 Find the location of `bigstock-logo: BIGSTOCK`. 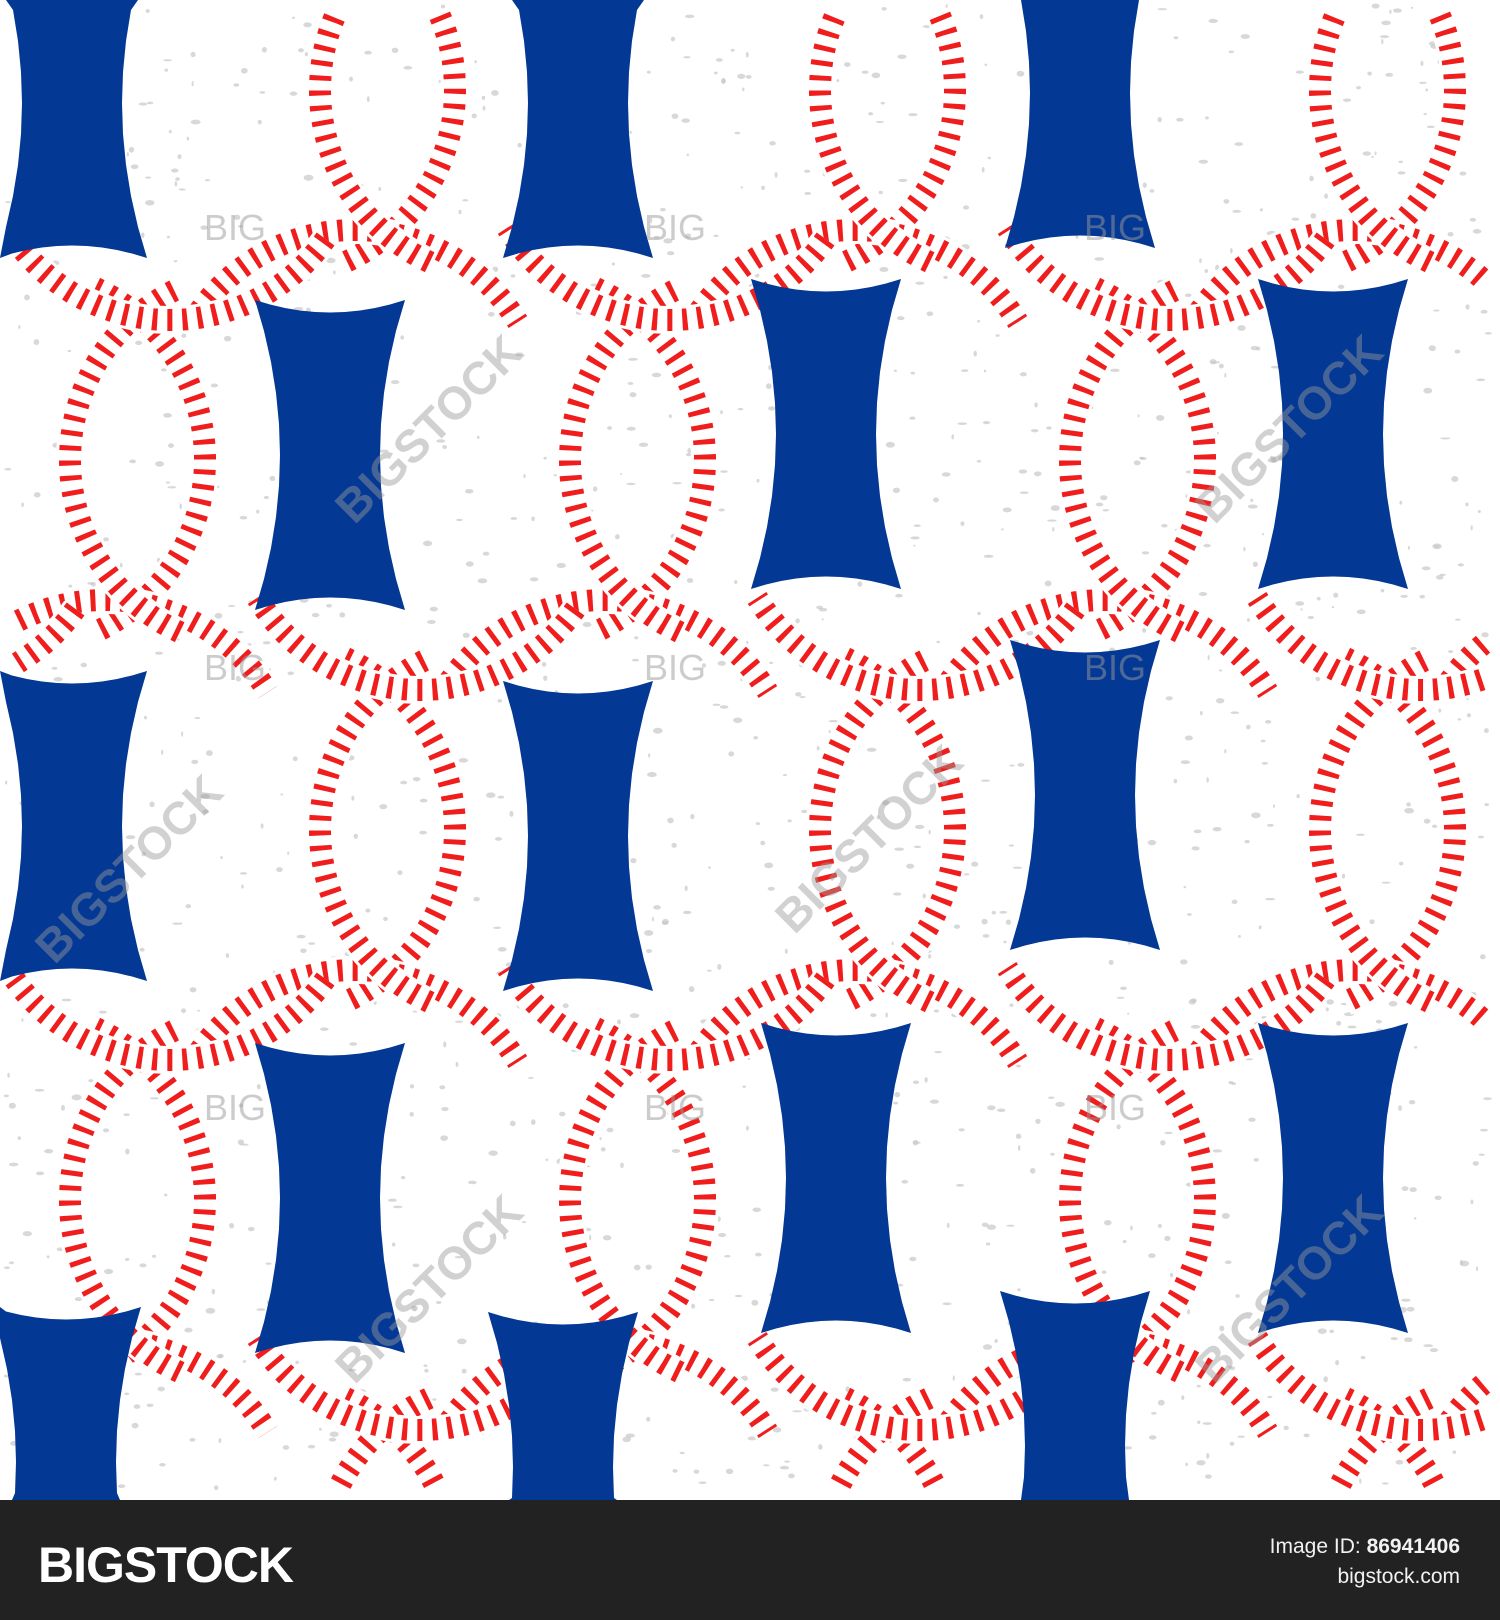

bigstock-logo: BIGSTOCK is located at coordinates (166, 1565).